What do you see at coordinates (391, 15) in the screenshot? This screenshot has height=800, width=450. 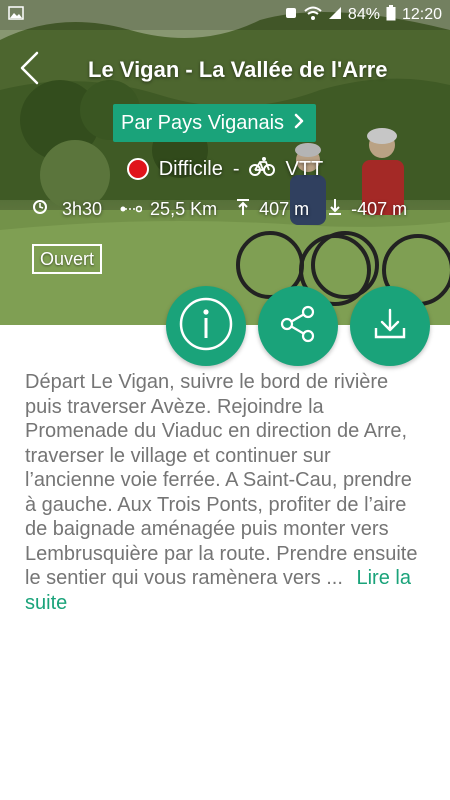 I see `battery-icon` at bounding box center [391, 15].